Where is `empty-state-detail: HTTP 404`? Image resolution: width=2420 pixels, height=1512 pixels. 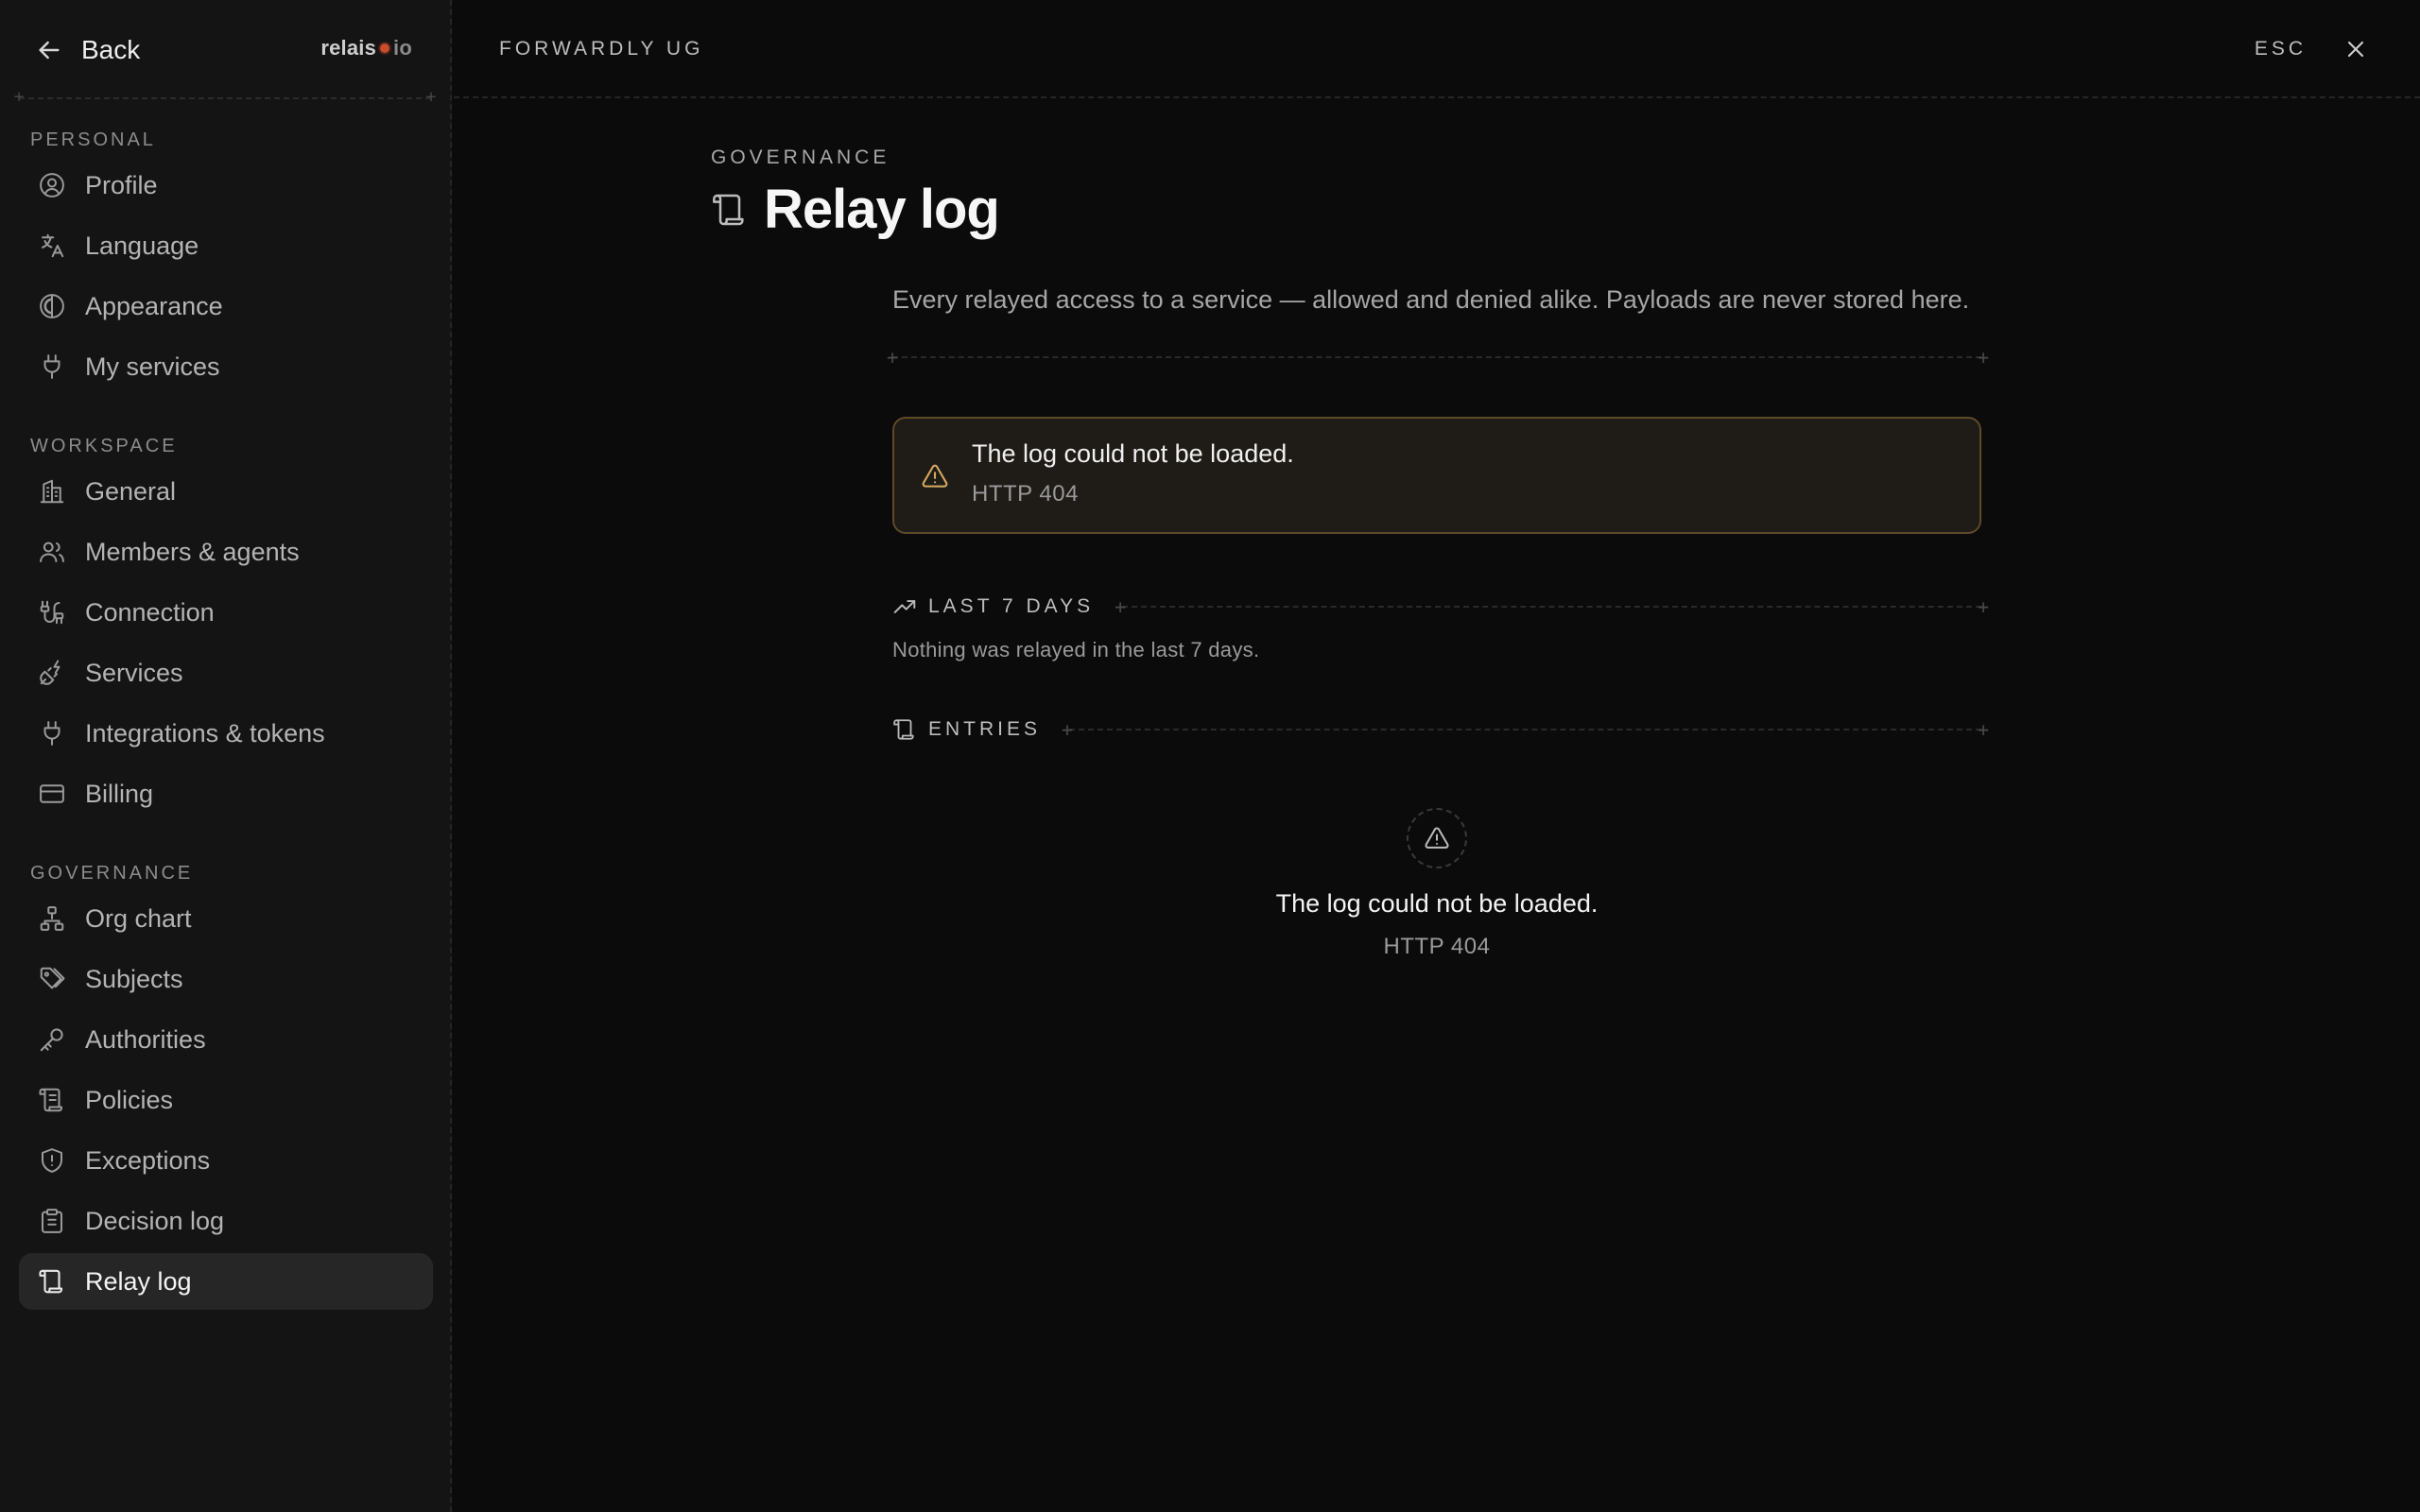
empty-state-detail: HTTP 404 is located at coordinates (1437, 946).